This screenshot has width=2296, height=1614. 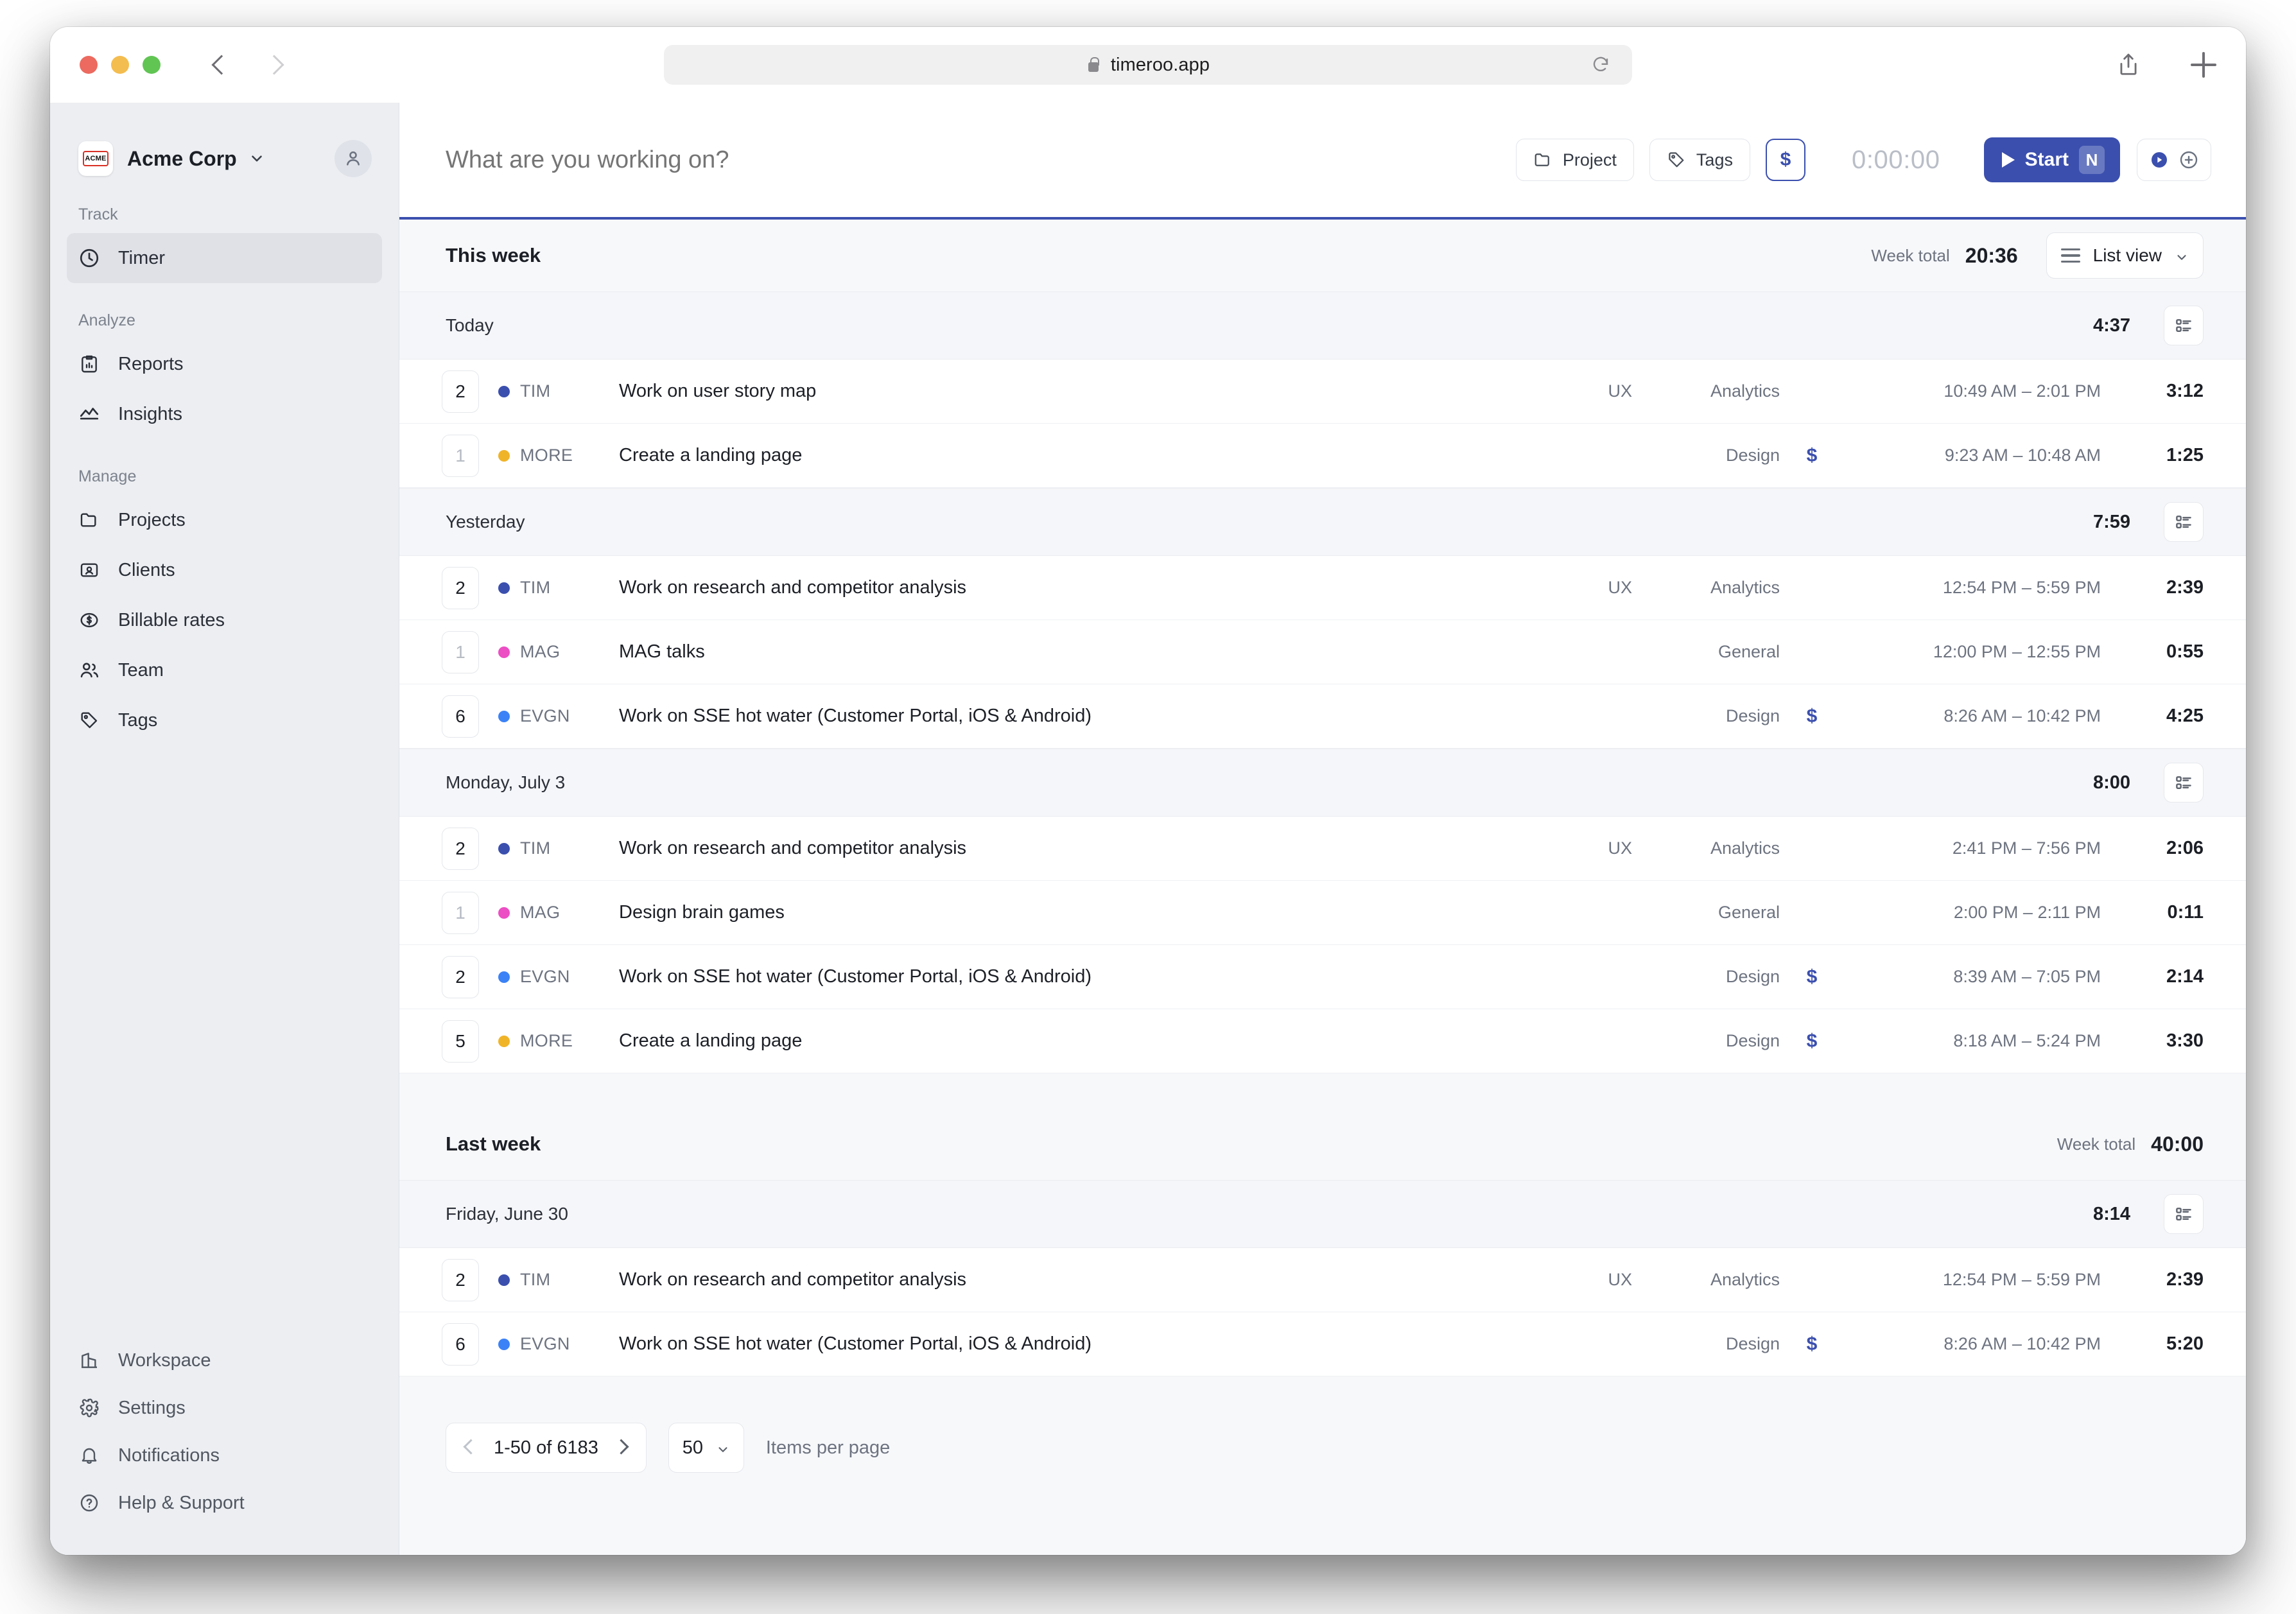 What do you see at coordinates (225, 140) in the screenshot?
I see `workspace-switcher: ACME Acme Corp` at bounding box center [225, 140].